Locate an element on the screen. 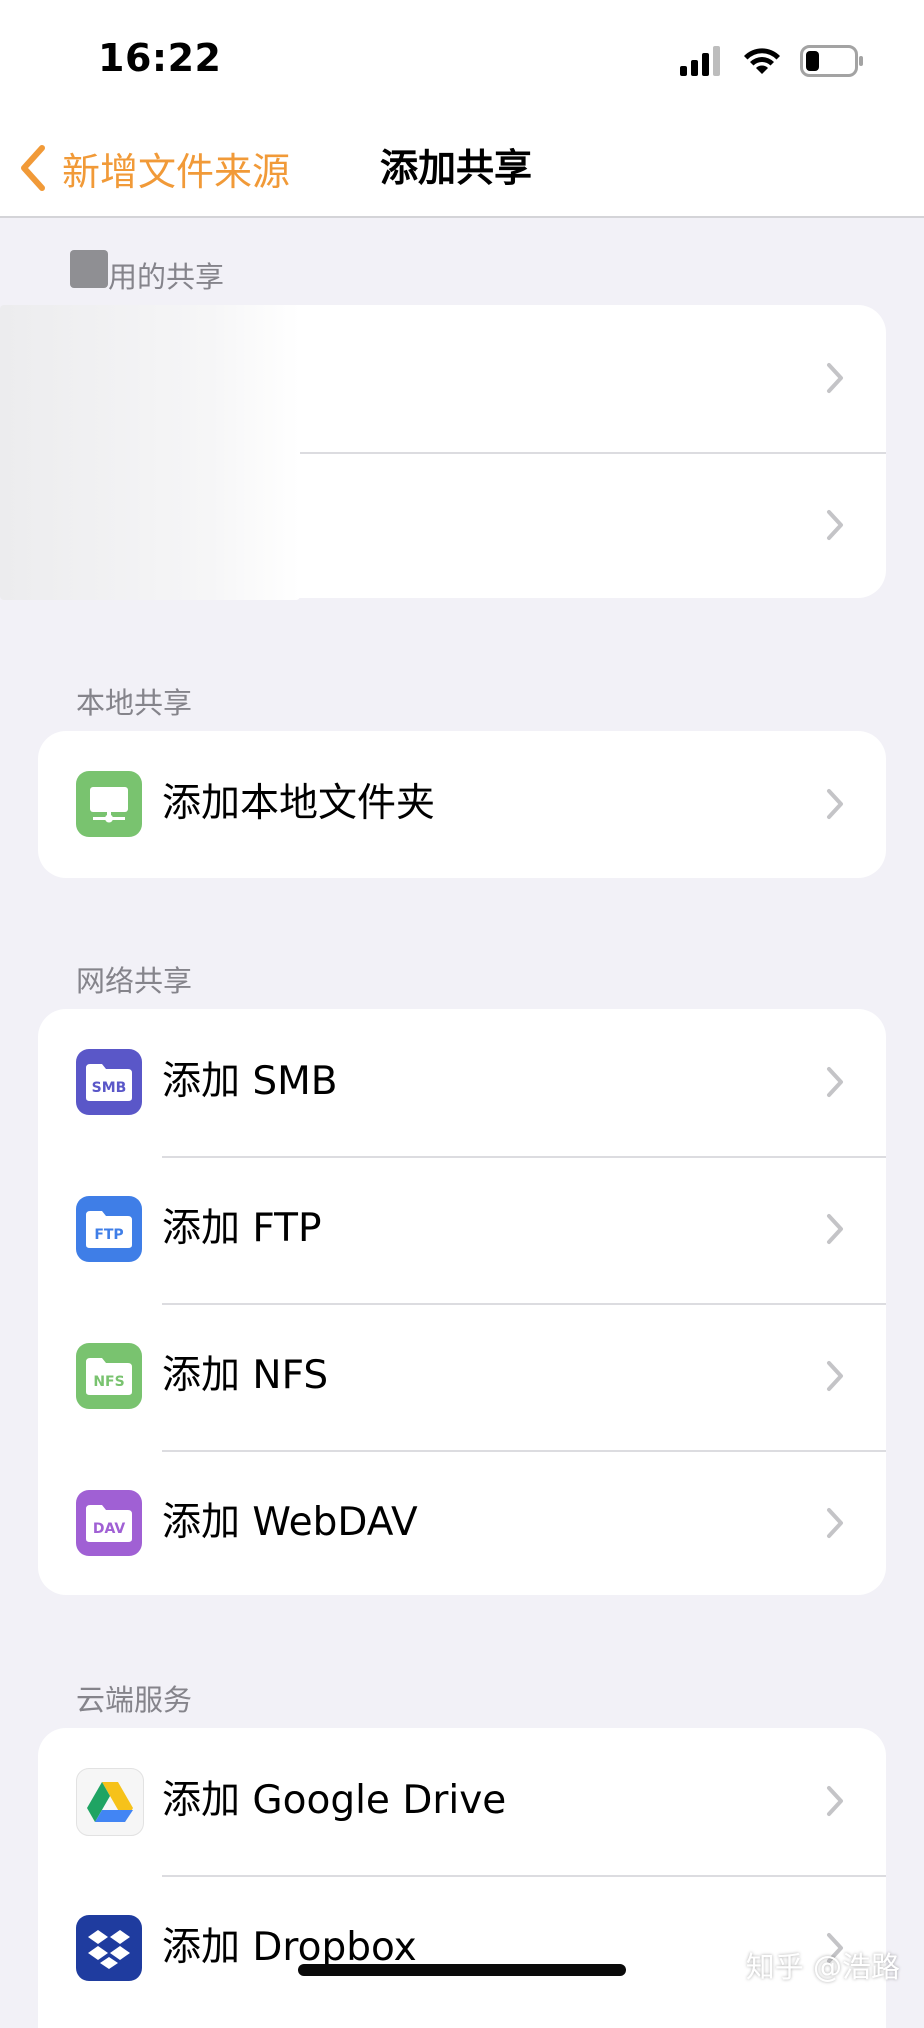 The height and width of the screenshot is (2028, 924). row-label: 添加本地文件夹 is located at coordinates (299, 803).